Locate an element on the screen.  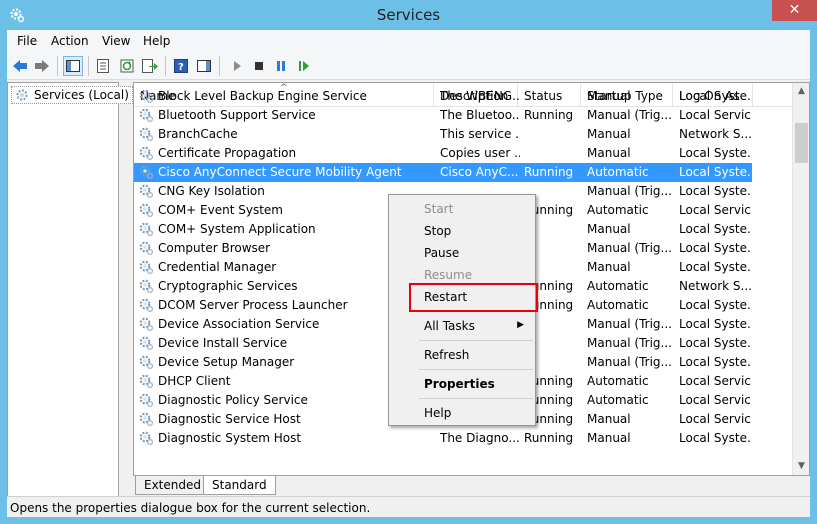
refresh-toolbar-button is located at coordinates (127, 66).